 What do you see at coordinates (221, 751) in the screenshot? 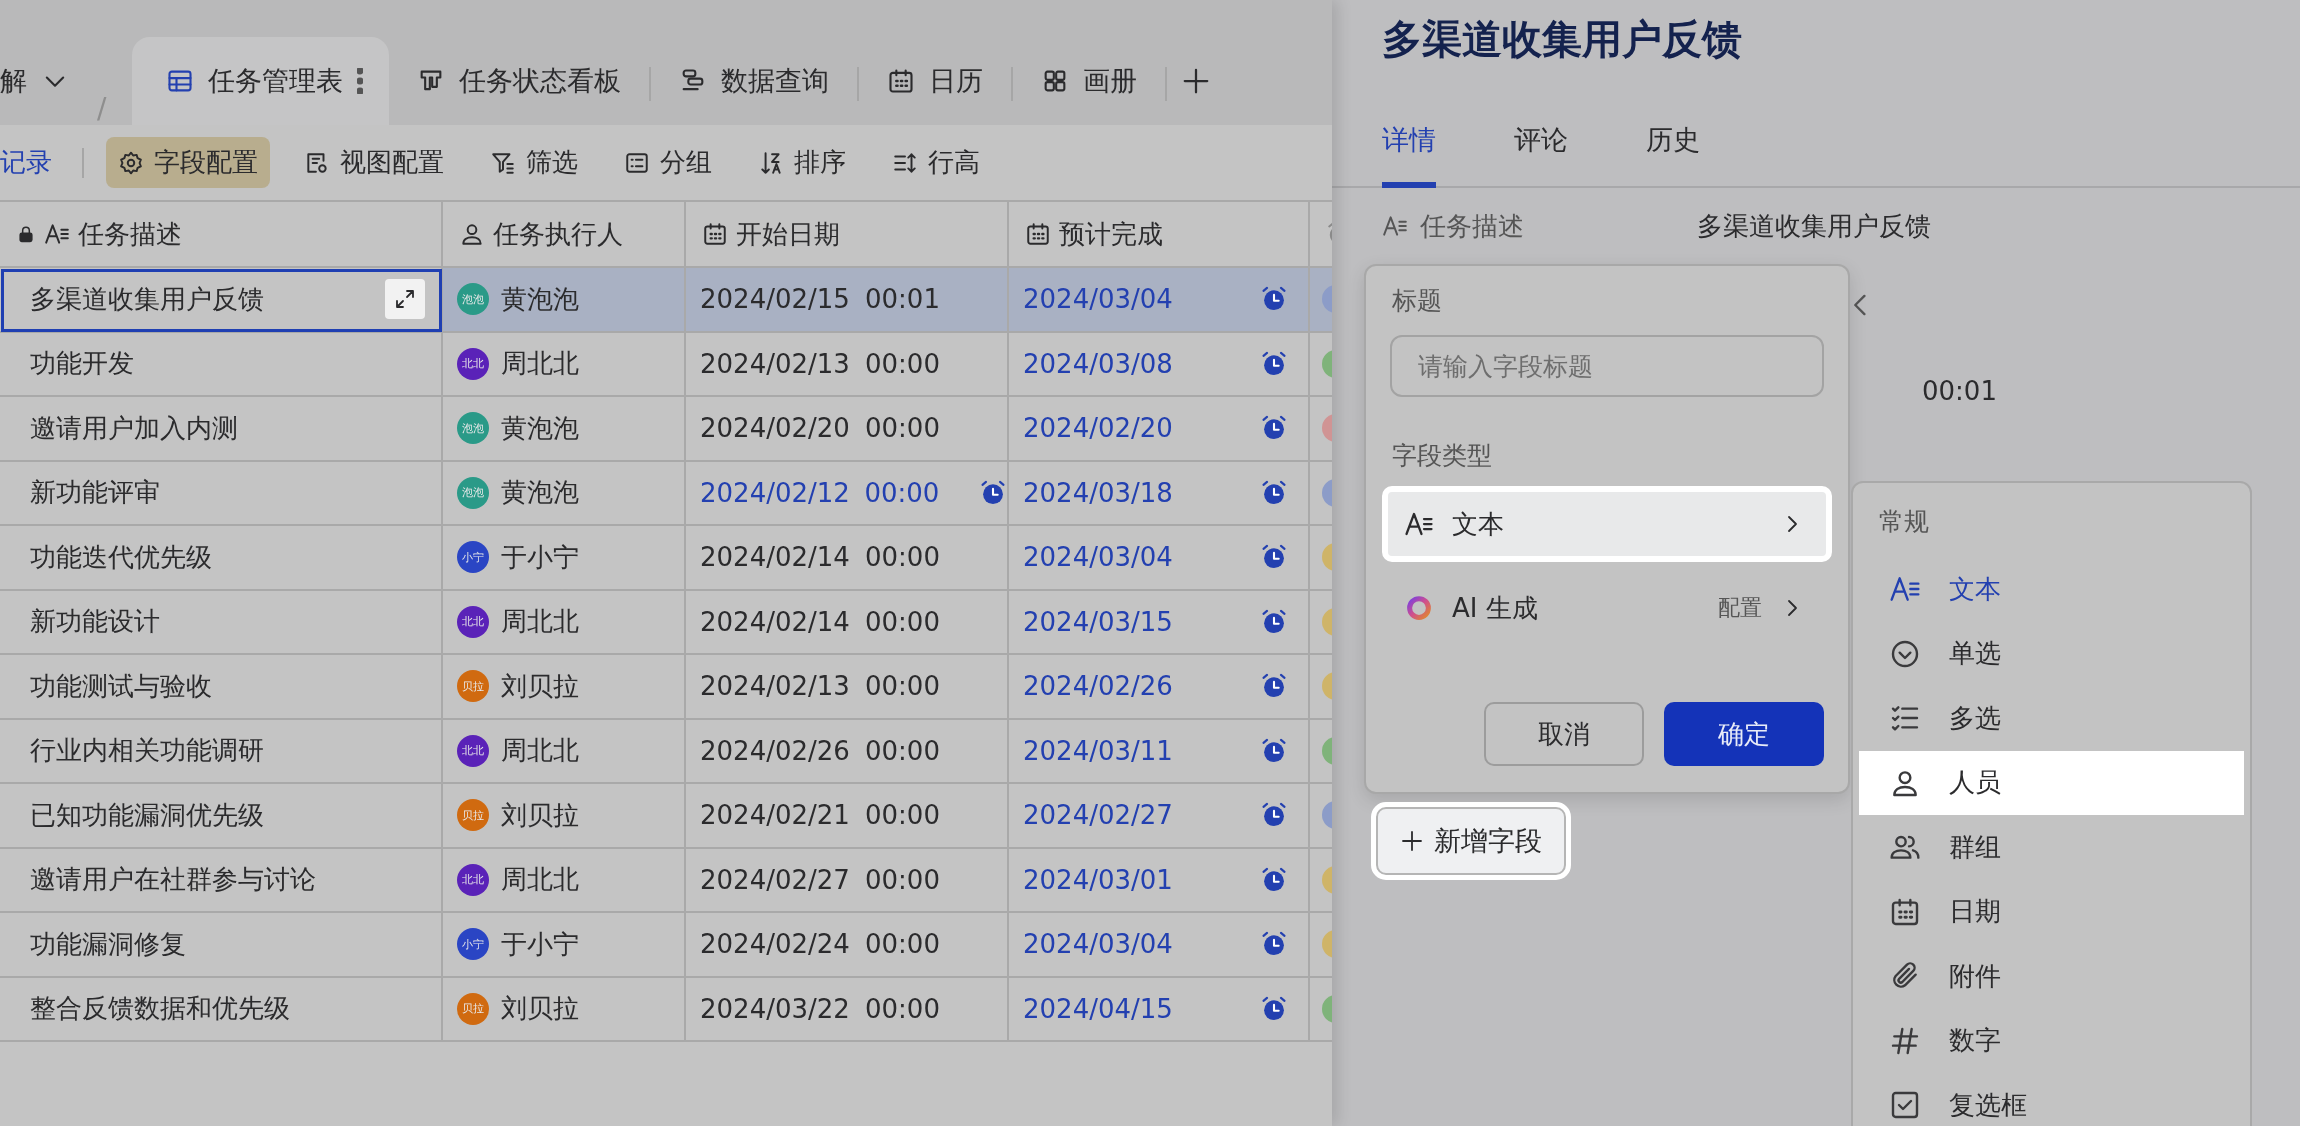
I see `task-cell: 行业内相关功能调研` at bounding box center [221, 751].